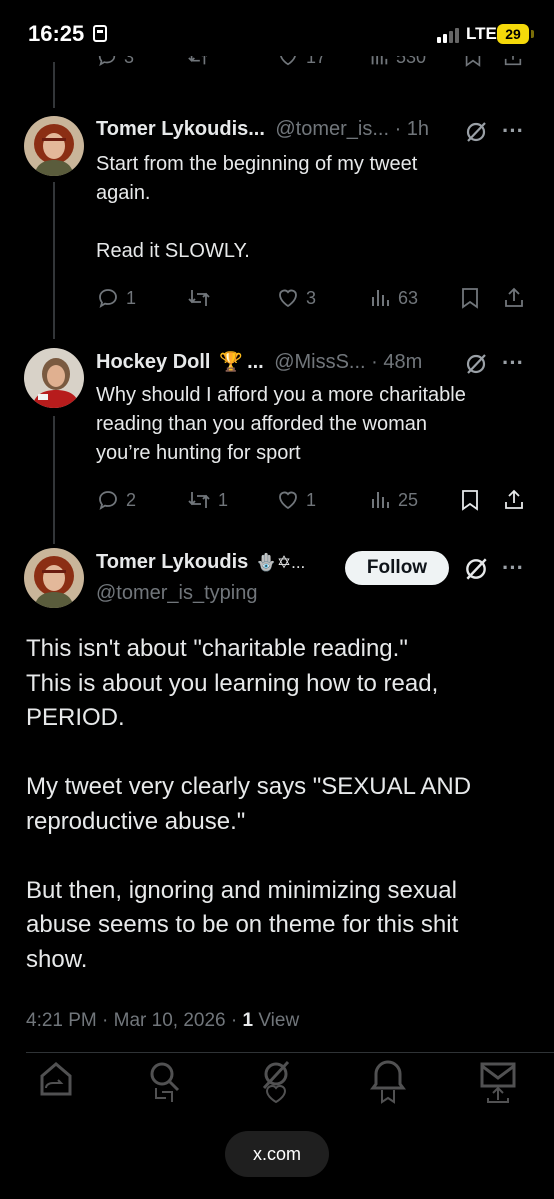 The height and width of the screenshot is (1199, 554). I want to click on like-count: 17, so click(316, 61).